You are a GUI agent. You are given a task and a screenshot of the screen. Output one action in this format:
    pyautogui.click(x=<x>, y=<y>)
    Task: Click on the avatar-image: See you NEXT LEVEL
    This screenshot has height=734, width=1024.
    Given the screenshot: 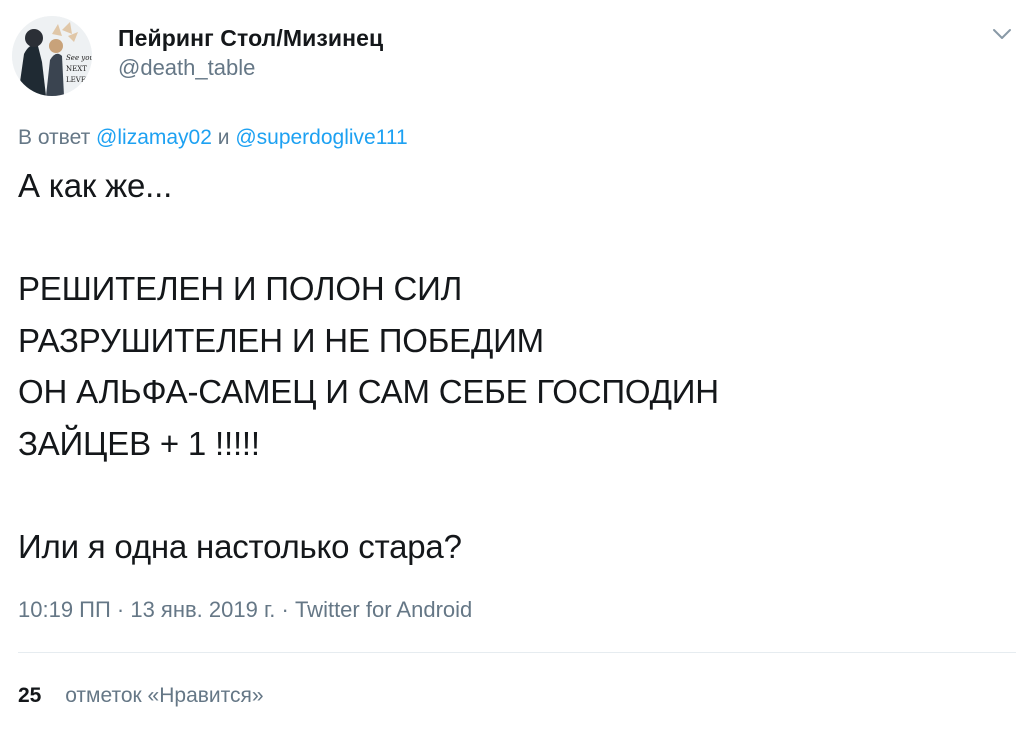 What is the action you would take?
    pyautogui.click(x=52, y=56)
    